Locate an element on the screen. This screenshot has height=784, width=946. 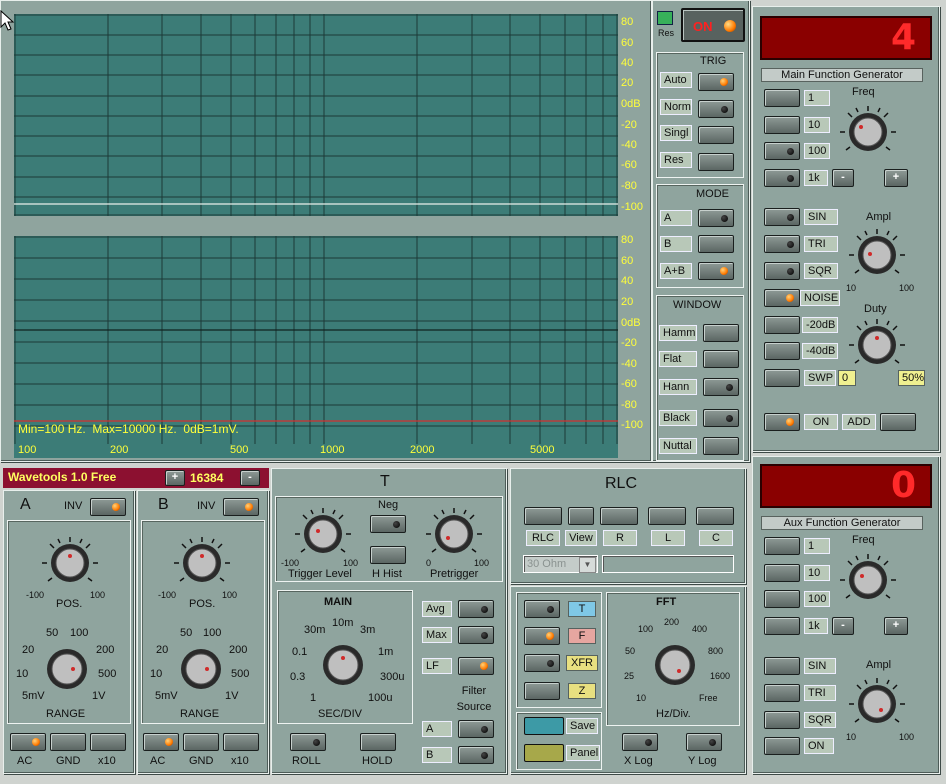
aux-range-10-button is located at coordinates (782, 573).